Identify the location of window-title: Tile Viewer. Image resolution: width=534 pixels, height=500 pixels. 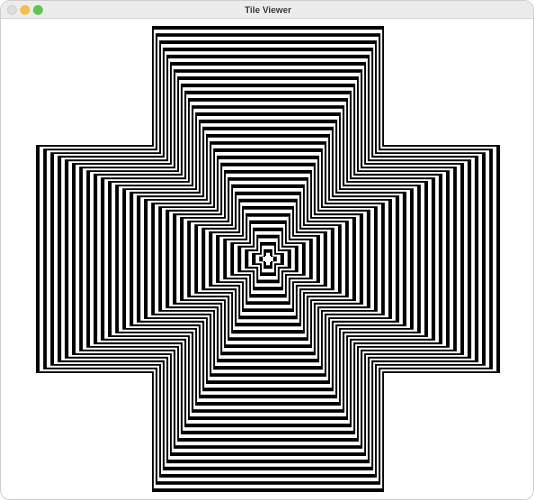
(268, 10).